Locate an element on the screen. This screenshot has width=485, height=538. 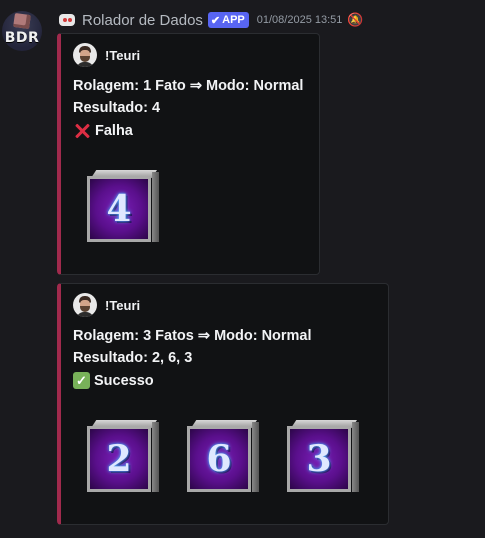
bot-avatar: BDR is located at coordinates (22, 31).